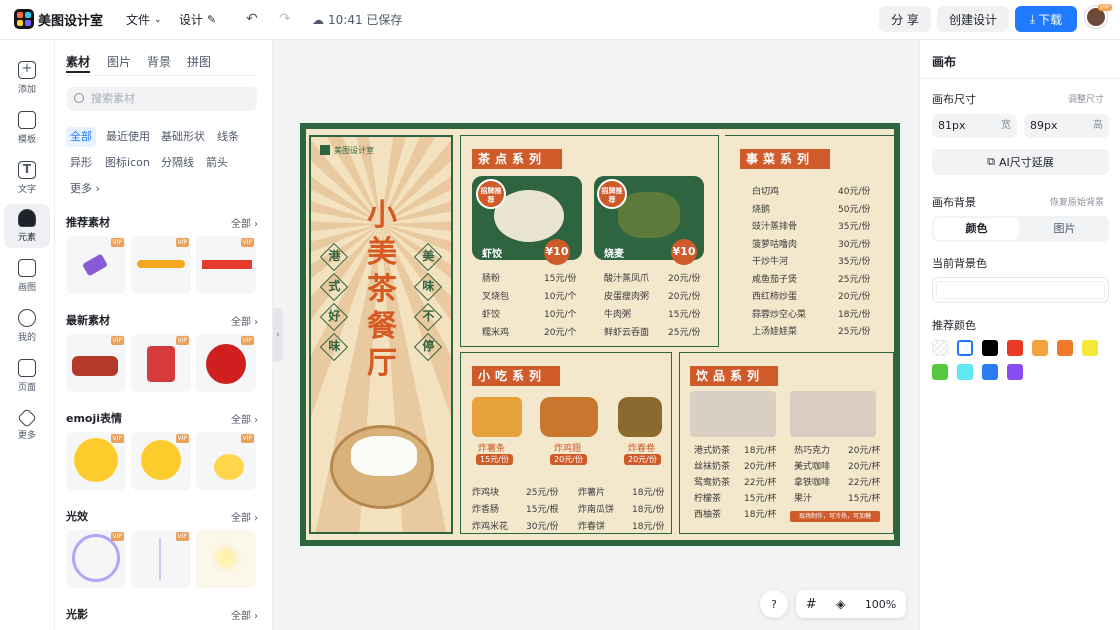 This screenshot has width=1120, height=630. Describe the element at coordinates (774, 604) in the screenshot. I see `help-button: ?` at that location.